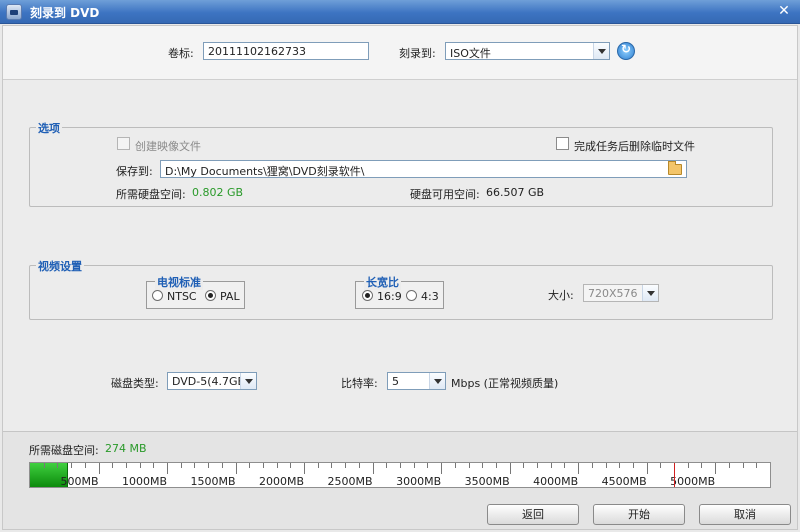 This screenshot has height=532, width=800. What do you see at coordinates (411, 295) in the screenshot?
I see `ratio-4-3-radio` at bounding box center [411, 295].